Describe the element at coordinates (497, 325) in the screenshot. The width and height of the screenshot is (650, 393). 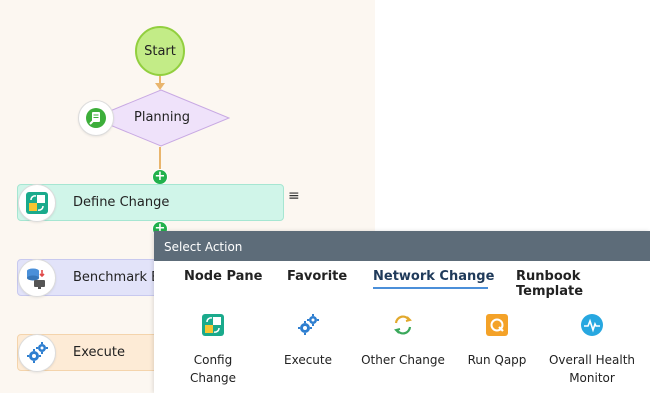
I see `run-qapp-icon` at that location.